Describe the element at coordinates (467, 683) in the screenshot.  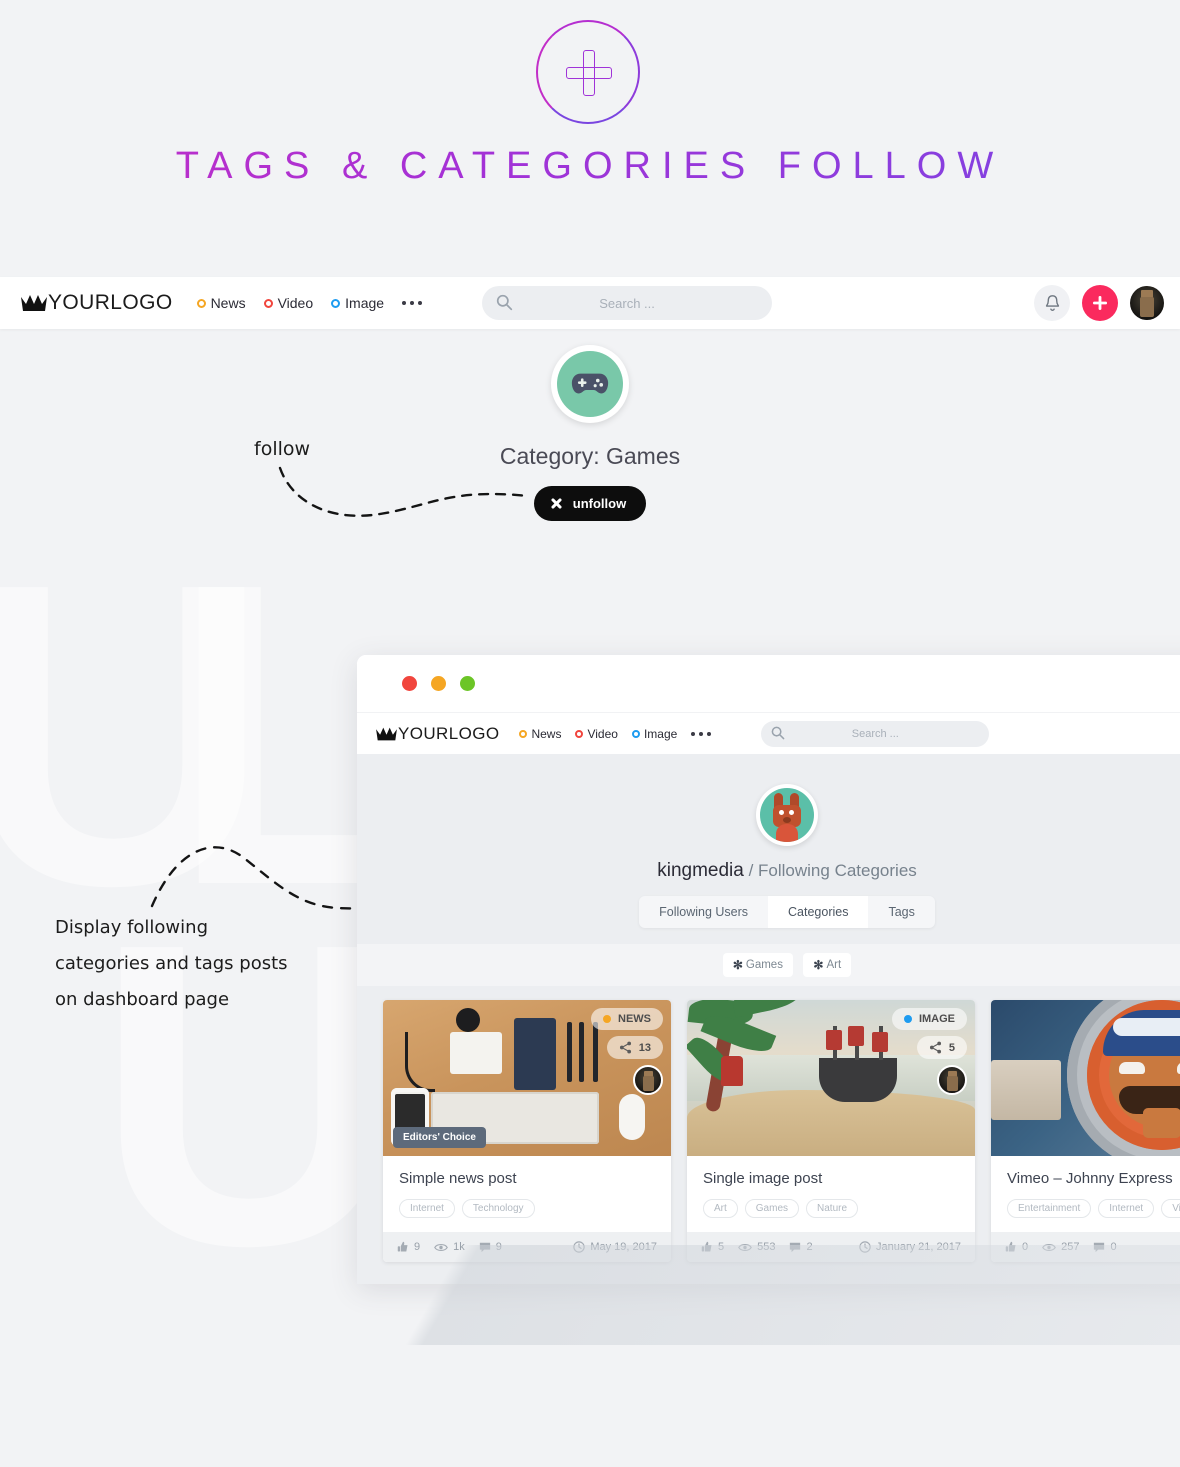
I see `maximize-traffic-light` at that location.